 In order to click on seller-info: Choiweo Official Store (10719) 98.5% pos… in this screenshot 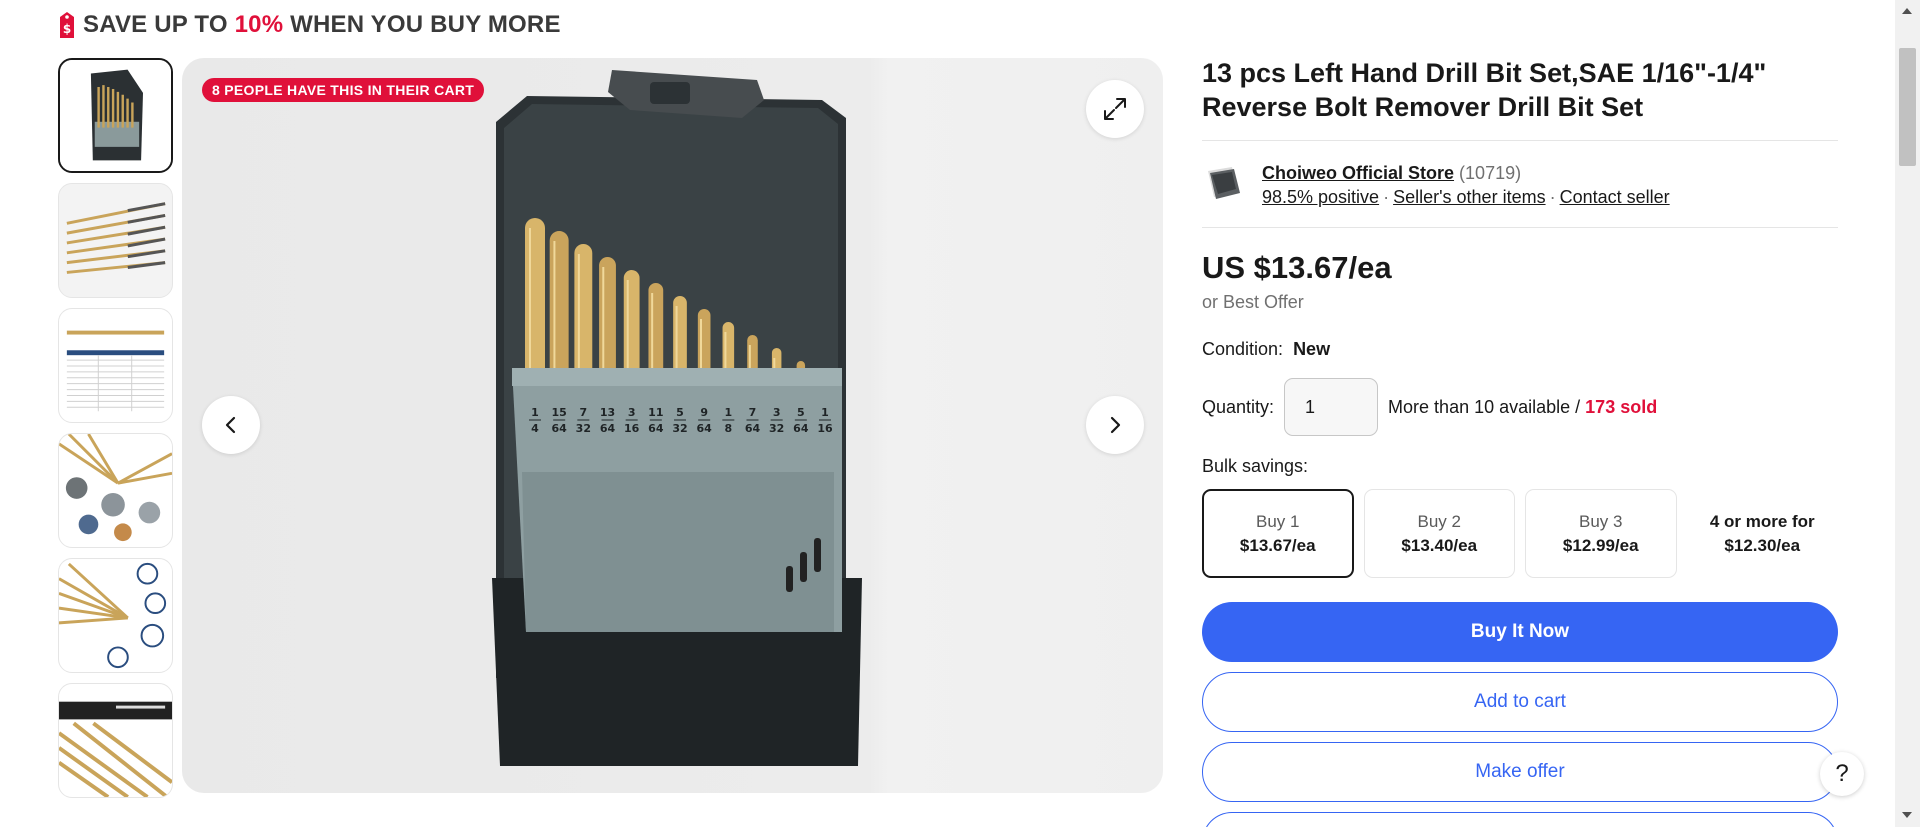, I will do `click(1520, 185)`.